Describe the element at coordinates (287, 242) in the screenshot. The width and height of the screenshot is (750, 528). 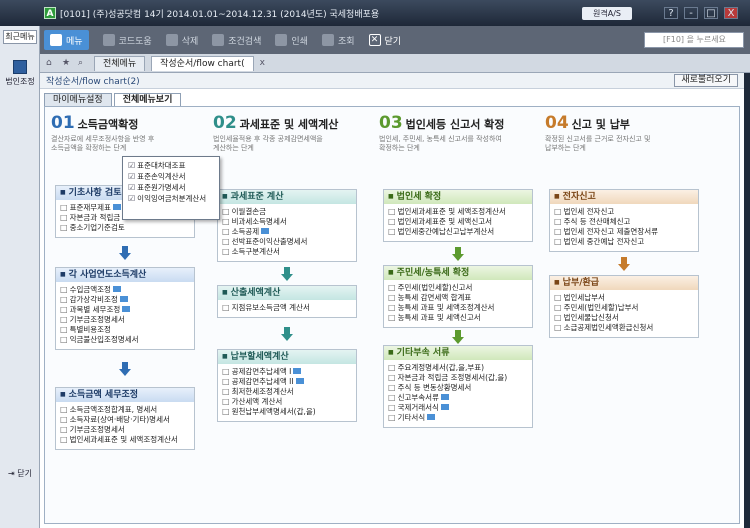
I see `menu-link: 선박표준이익산출명세서` at that location.